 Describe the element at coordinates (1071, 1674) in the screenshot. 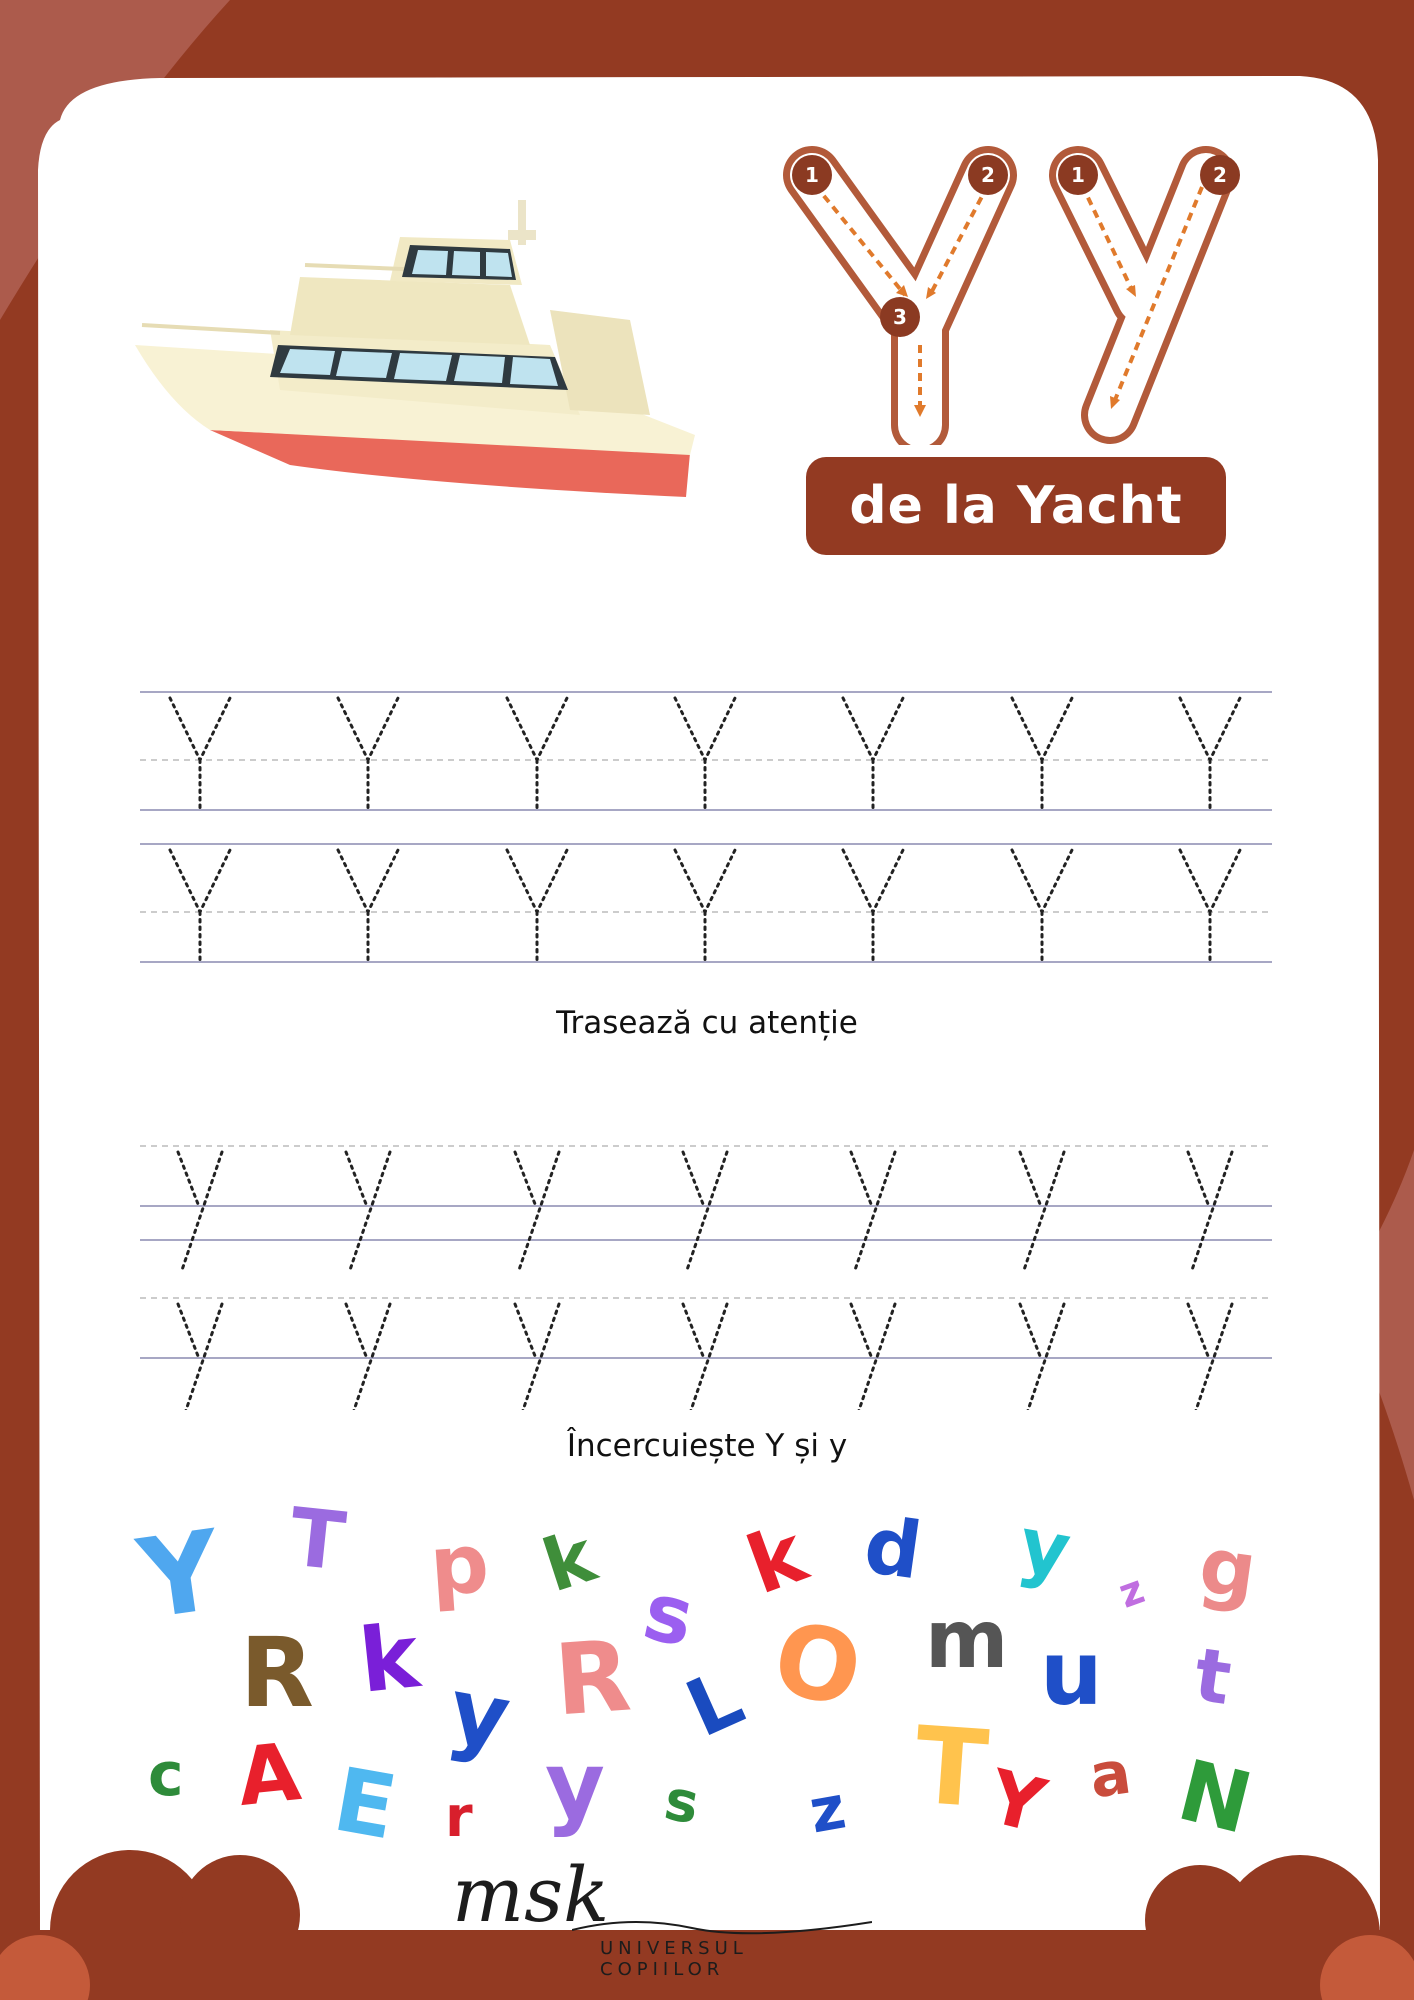

I see `search-letter: u` at that location.